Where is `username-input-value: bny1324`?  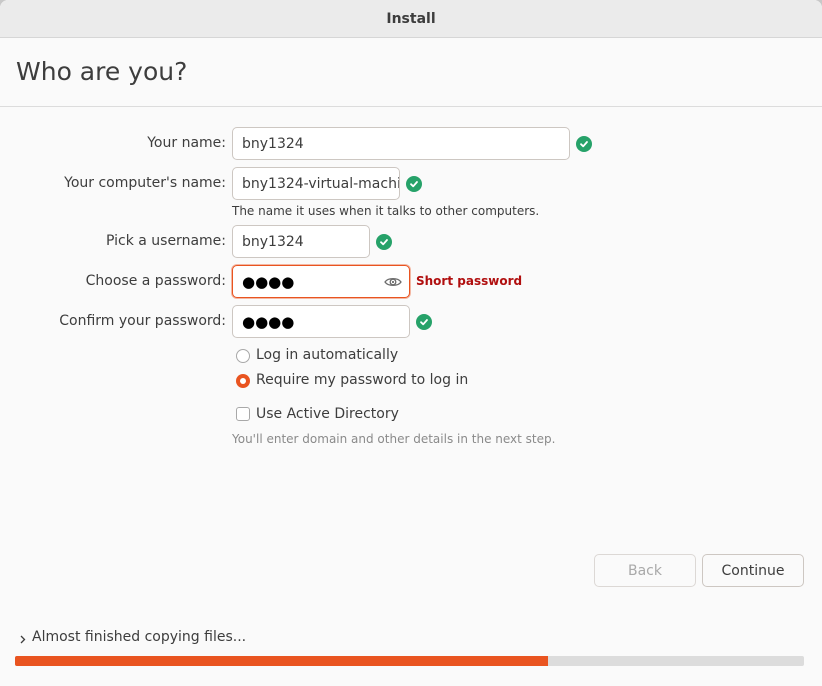 username-input-value: bny1324 is located at coordinates (273, 241).